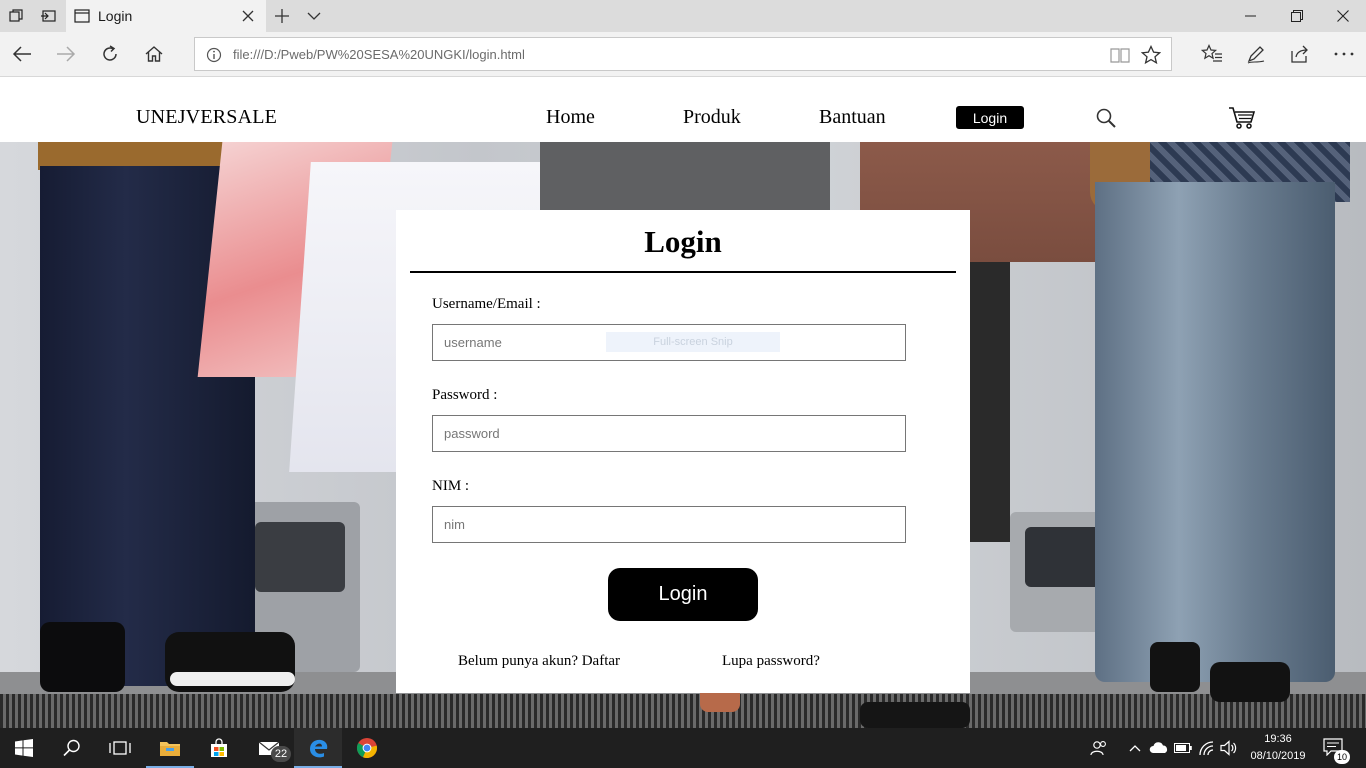  Describe the element at coordinates (120, 748) in the screenshot. I see `task-view-icon` at that location.